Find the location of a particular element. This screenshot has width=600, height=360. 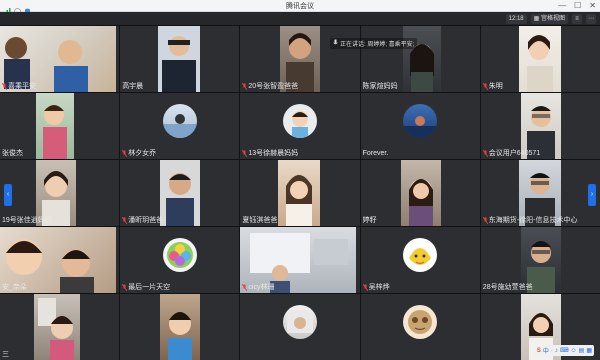

participant-tile: 吴梓烨 is located at coordinates (420, 260).